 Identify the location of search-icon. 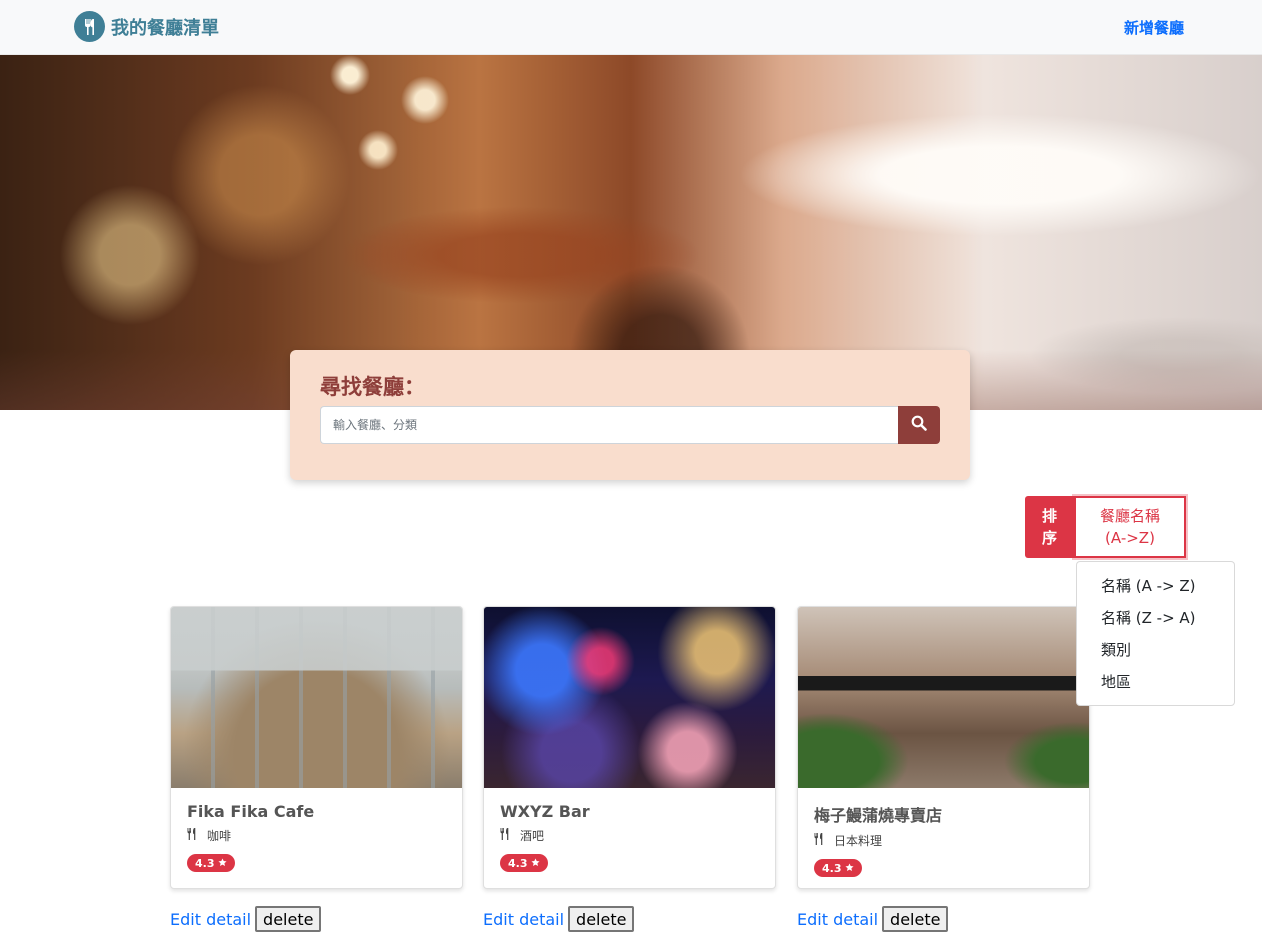
(919, 425).